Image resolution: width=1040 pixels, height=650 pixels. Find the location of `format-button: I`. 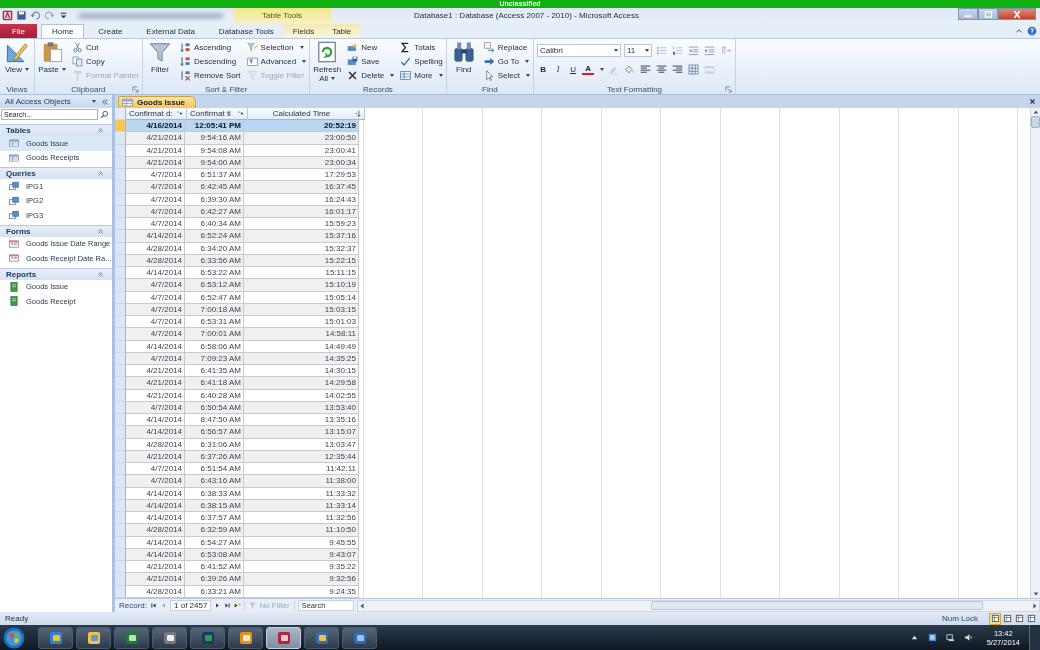

format-button: I is located at coordinates (558, 69).